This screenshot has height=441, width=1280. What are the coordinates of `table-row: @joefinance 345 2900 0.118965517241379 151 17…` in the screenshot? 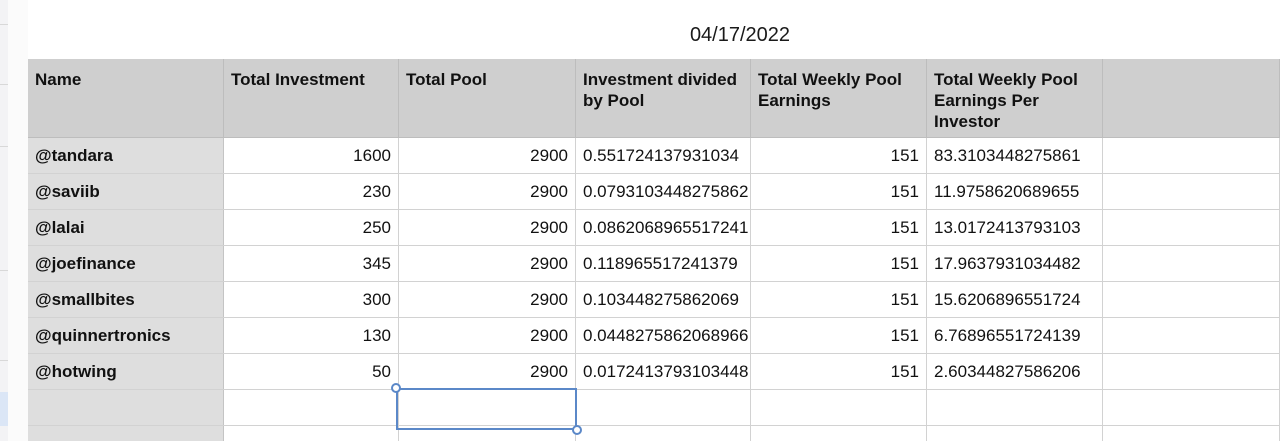 It's located at (654, 264).